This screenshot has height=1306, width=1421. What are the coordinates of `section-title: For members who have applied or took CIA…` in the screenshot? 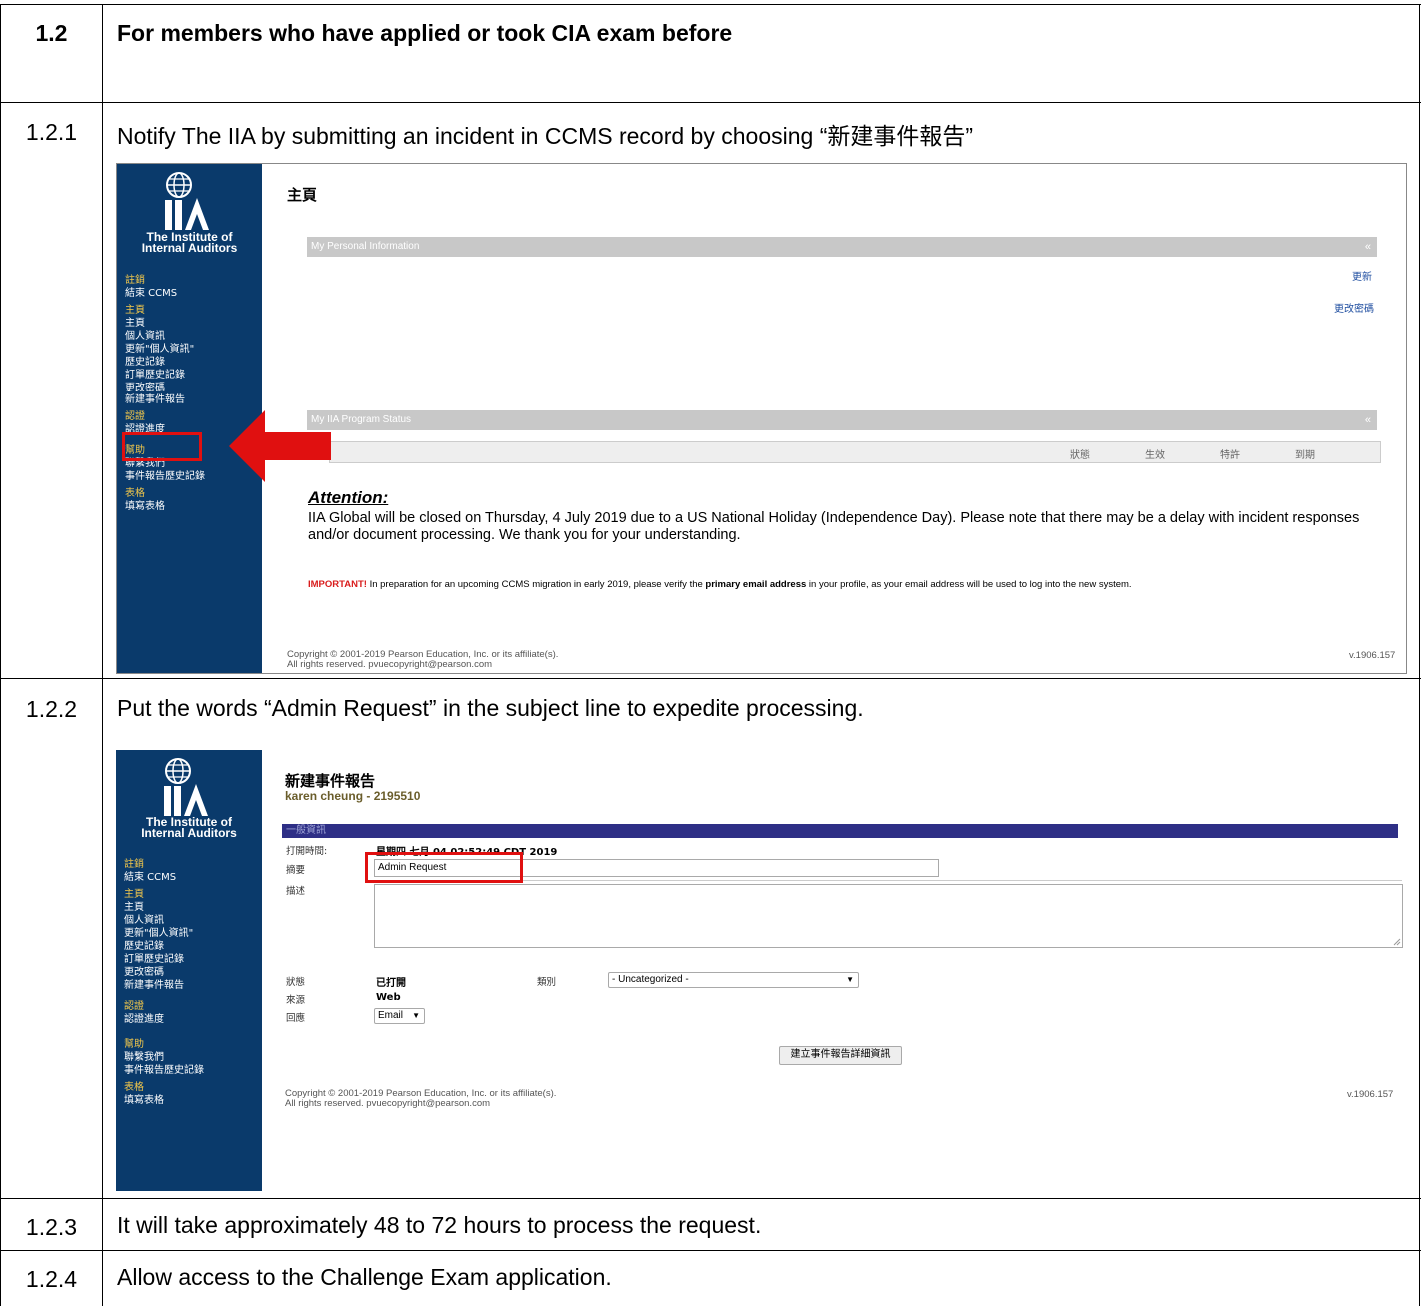 It's located at (425, 33).